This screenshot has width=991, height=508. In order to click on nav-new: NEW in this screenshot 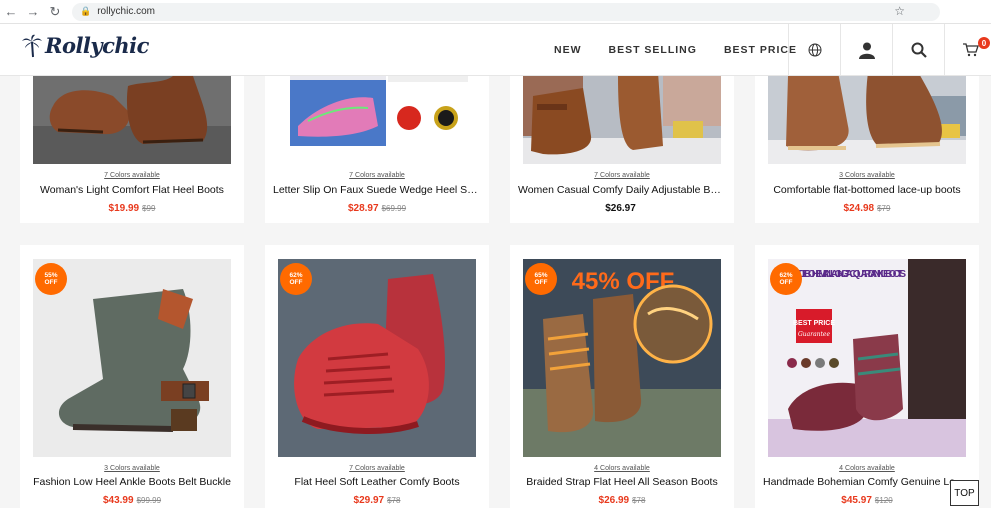, I will do `click(568, 50)`.